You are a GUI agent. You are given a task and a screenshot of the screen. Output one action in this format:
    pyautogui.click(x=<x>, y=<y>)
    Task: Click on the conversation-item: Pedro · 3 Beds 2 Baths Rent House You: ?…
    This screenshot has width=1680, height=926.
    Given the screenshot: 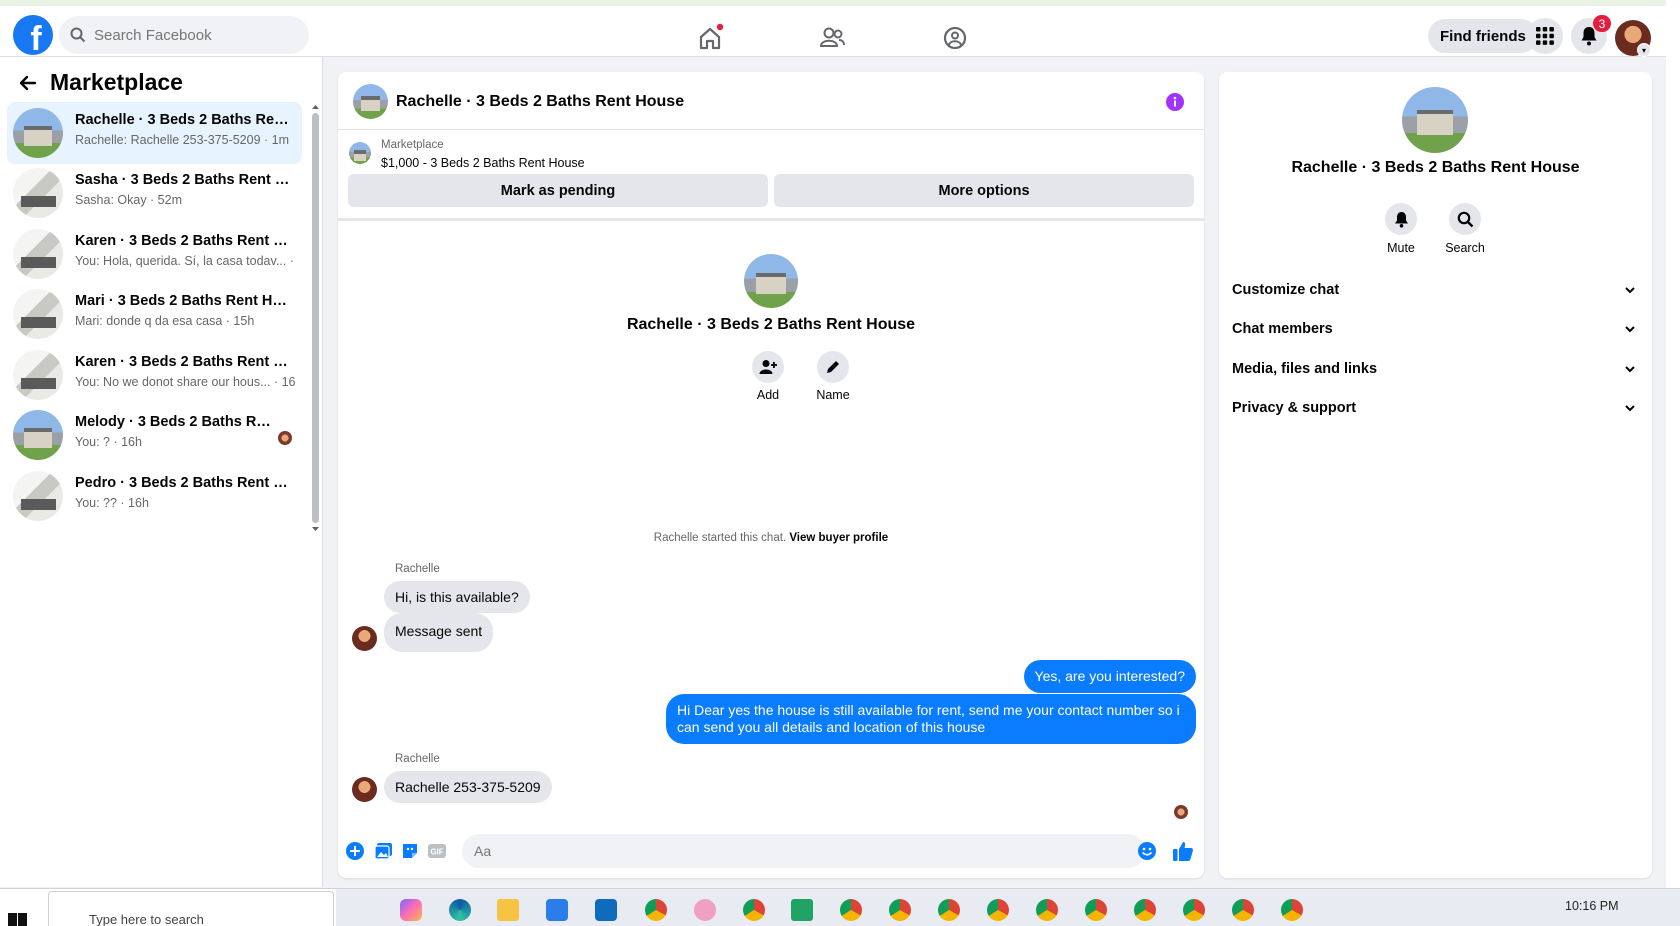 What is the action you would take?
    pyautogui.click(x=154, y=496)
    